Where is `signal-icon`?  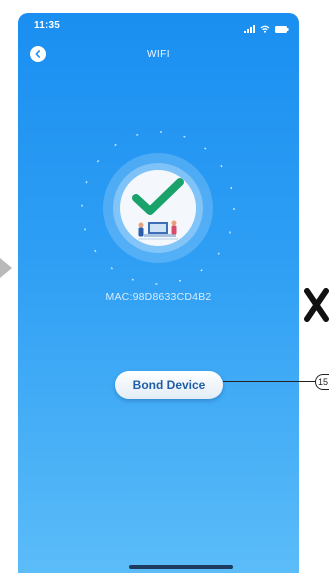 signal-icon is located at coordinates (249, 29).